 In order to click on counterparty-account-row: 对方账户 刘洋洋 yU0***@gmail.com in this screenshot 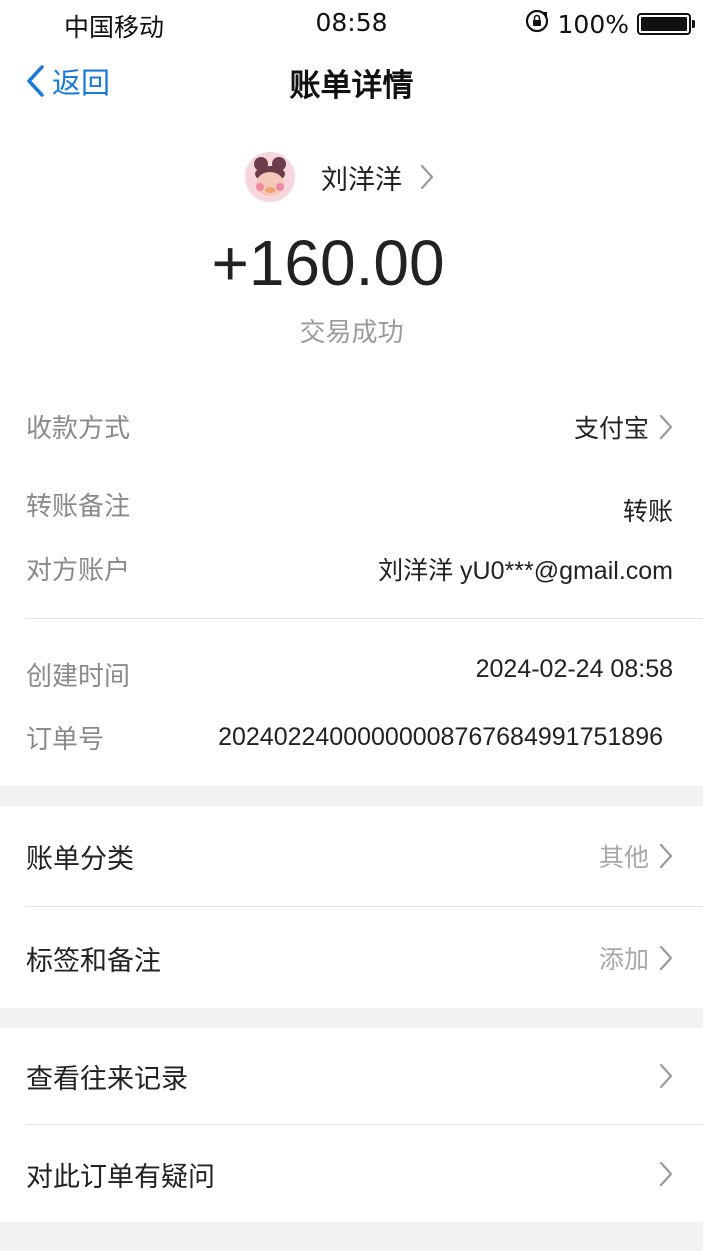, I will do `click(349, 568)`.